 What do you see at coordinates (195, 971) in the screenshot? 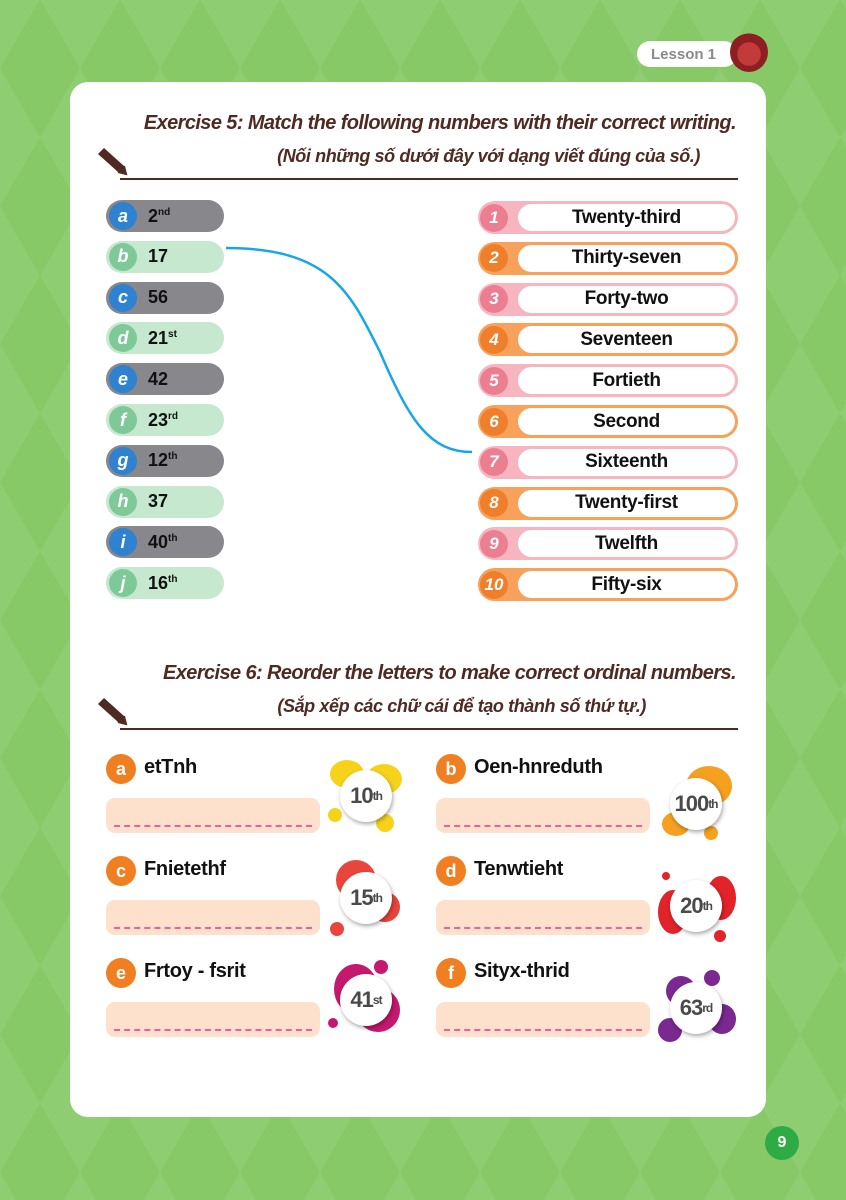
I see `scrambled-word: Frtoy - fsrit` at bounding box center [195, 971].